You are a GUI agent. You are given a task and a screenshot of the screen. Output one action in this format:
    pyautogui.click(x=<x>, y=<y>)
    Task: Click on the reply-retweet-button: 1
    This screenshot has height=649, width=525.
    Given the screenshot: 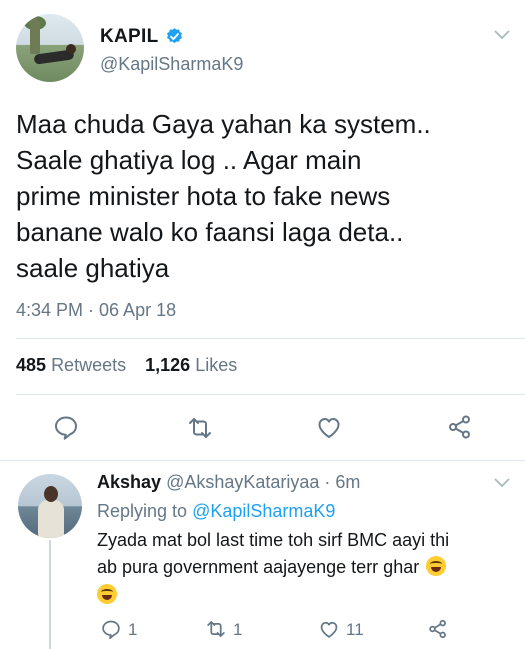 What is the action you would take?
    pyautogui.click(x=223, y=630)
    